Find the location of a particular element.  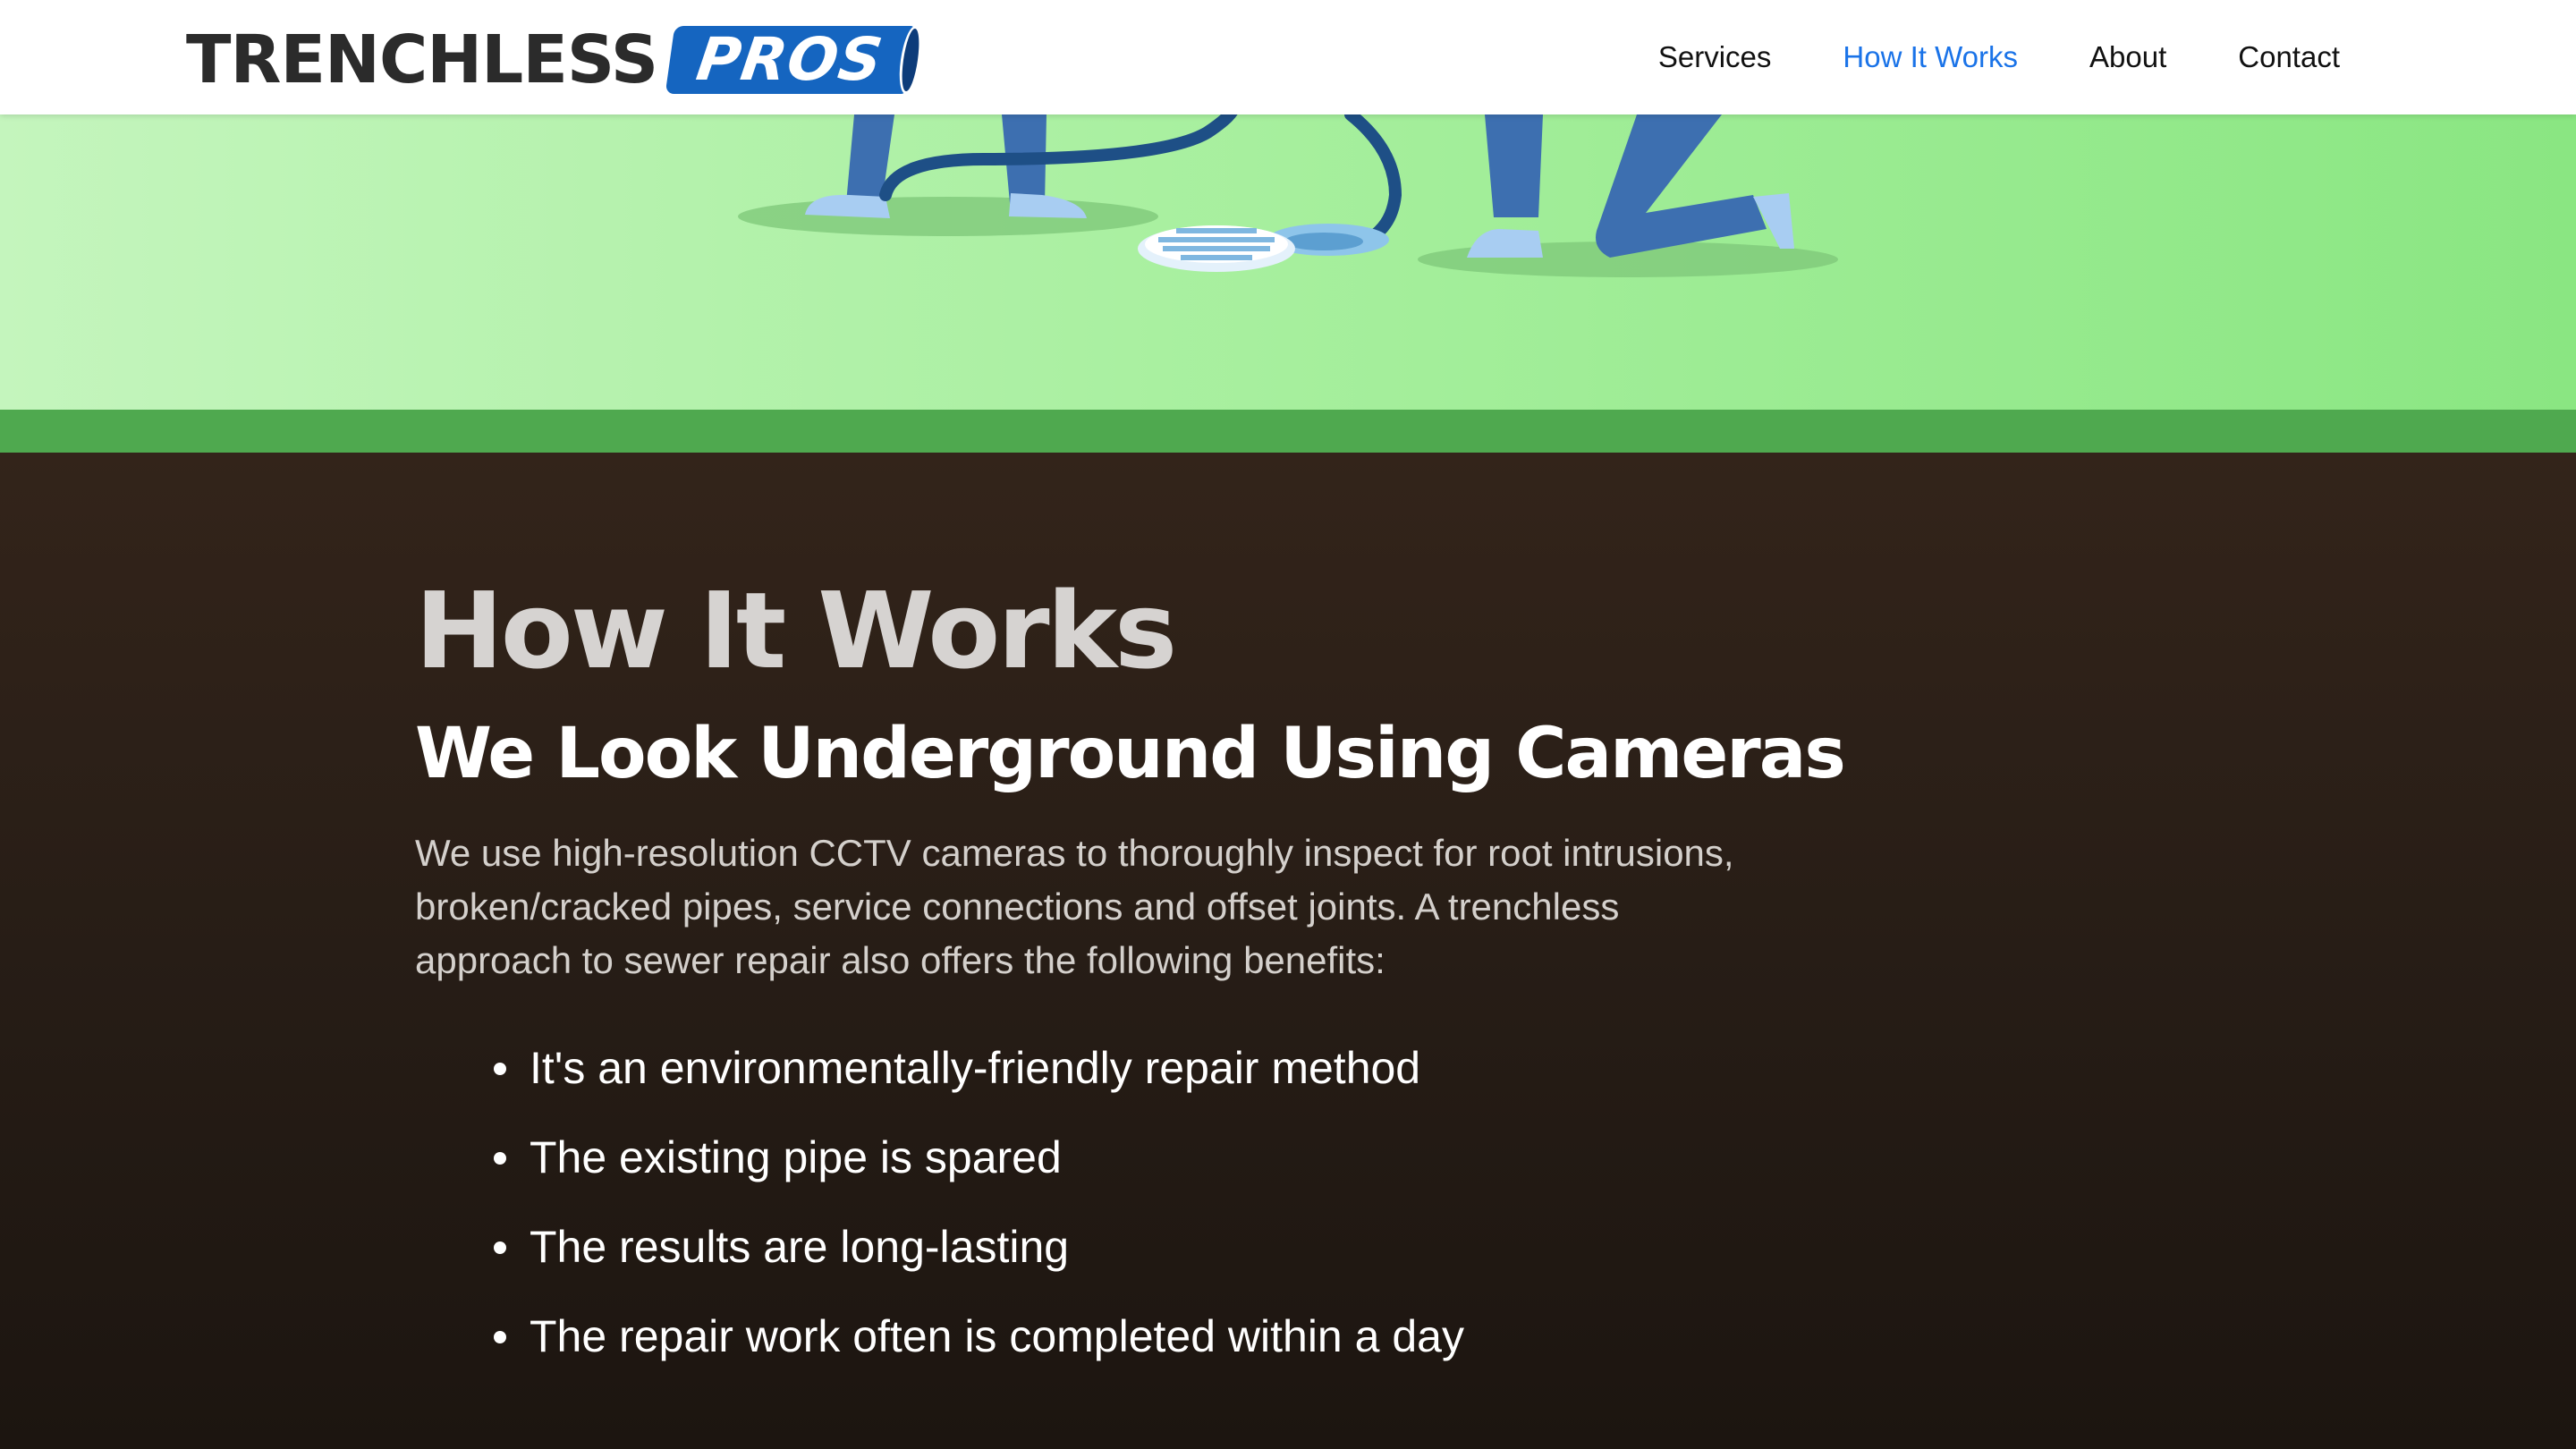

logo-text: TRENCHLESS is located at coordinates (422, 59).